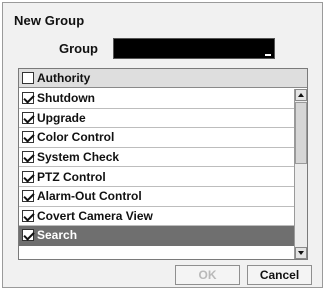 The height and width of the screenshot is (290, 325). I want to click on list-item-label: Alarm-Out Control, so click(89, 196).